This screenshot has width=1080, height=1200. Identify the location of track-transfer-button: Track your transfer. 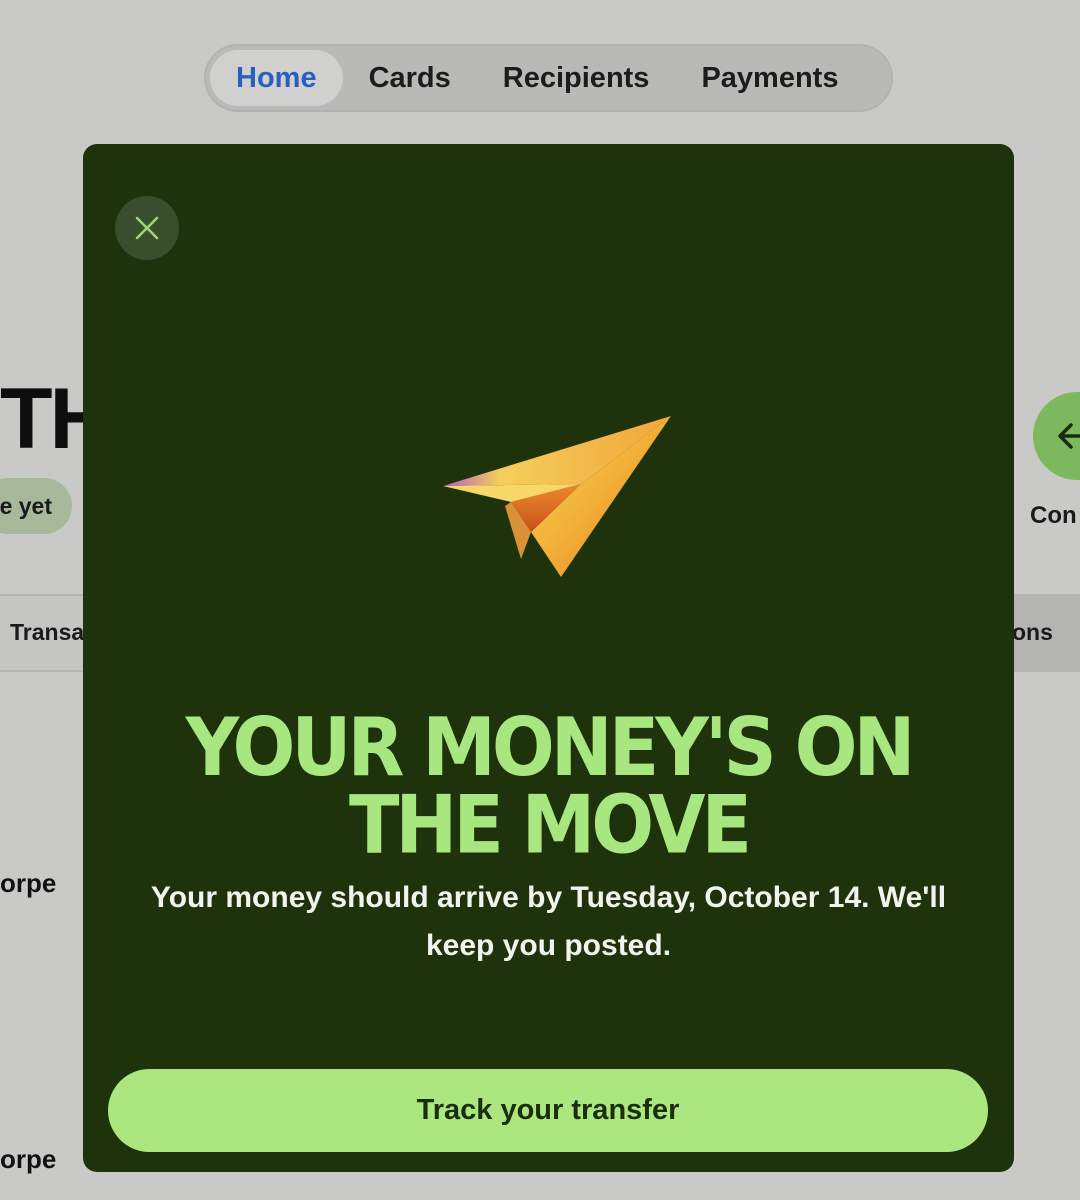
(548, 1110).